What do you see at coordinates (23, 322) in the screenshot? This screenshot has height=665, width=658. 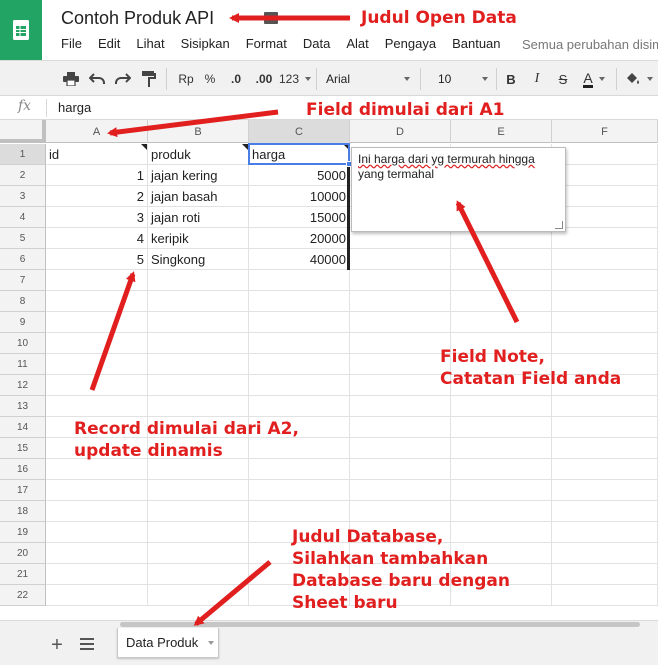 I see `row-header: 9` at bounding box center [23, 322].